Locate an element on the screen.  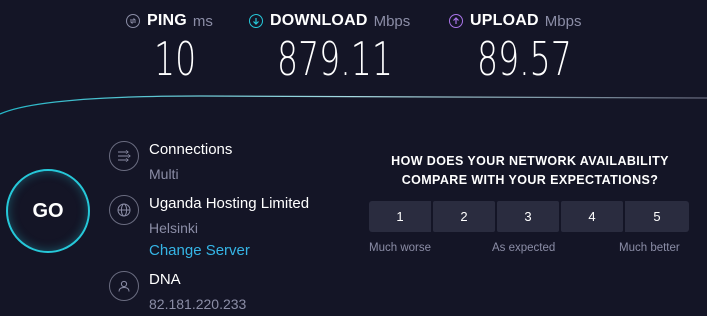
scale-label-high: Much better is located at coordinates (649, 248).